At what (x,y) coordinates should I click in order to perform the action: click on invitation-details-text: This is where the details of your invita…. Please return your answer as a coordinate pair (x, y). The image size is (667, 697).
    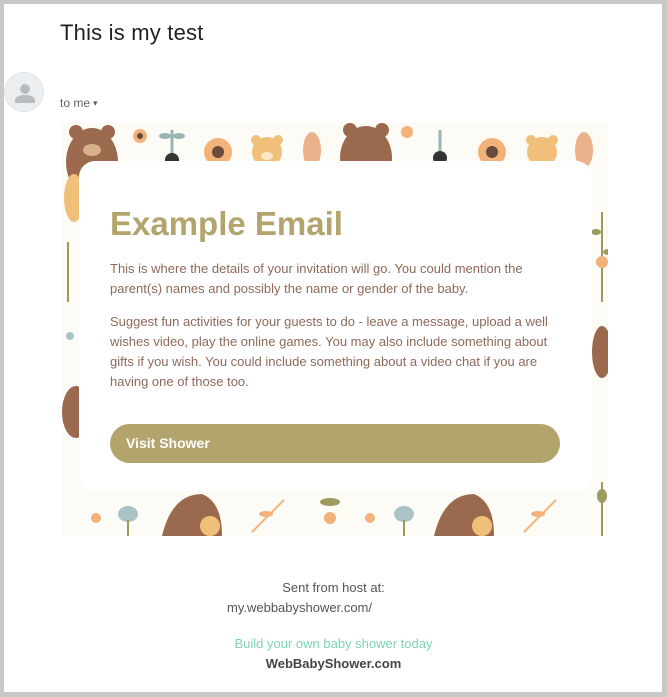
    Looking at the image, I should click on (316, 278).